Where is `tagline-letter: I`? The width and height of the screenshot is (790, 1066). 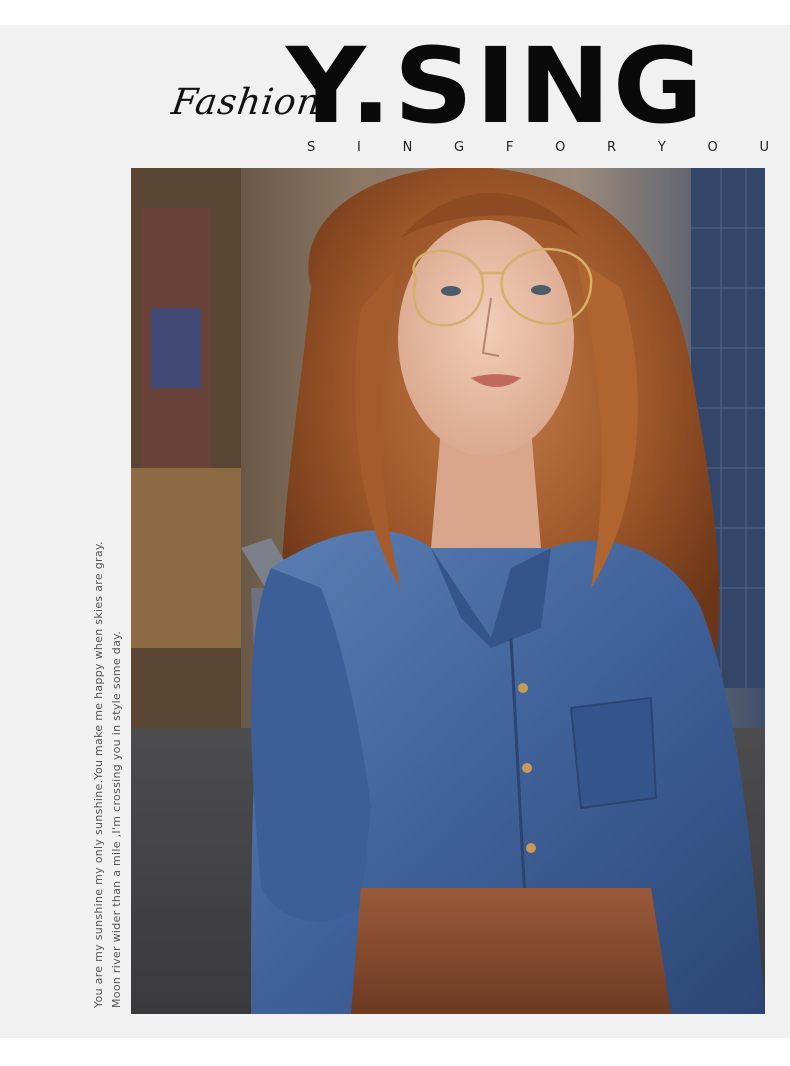
tagline-letter: I is located at coordinates (359, 147).